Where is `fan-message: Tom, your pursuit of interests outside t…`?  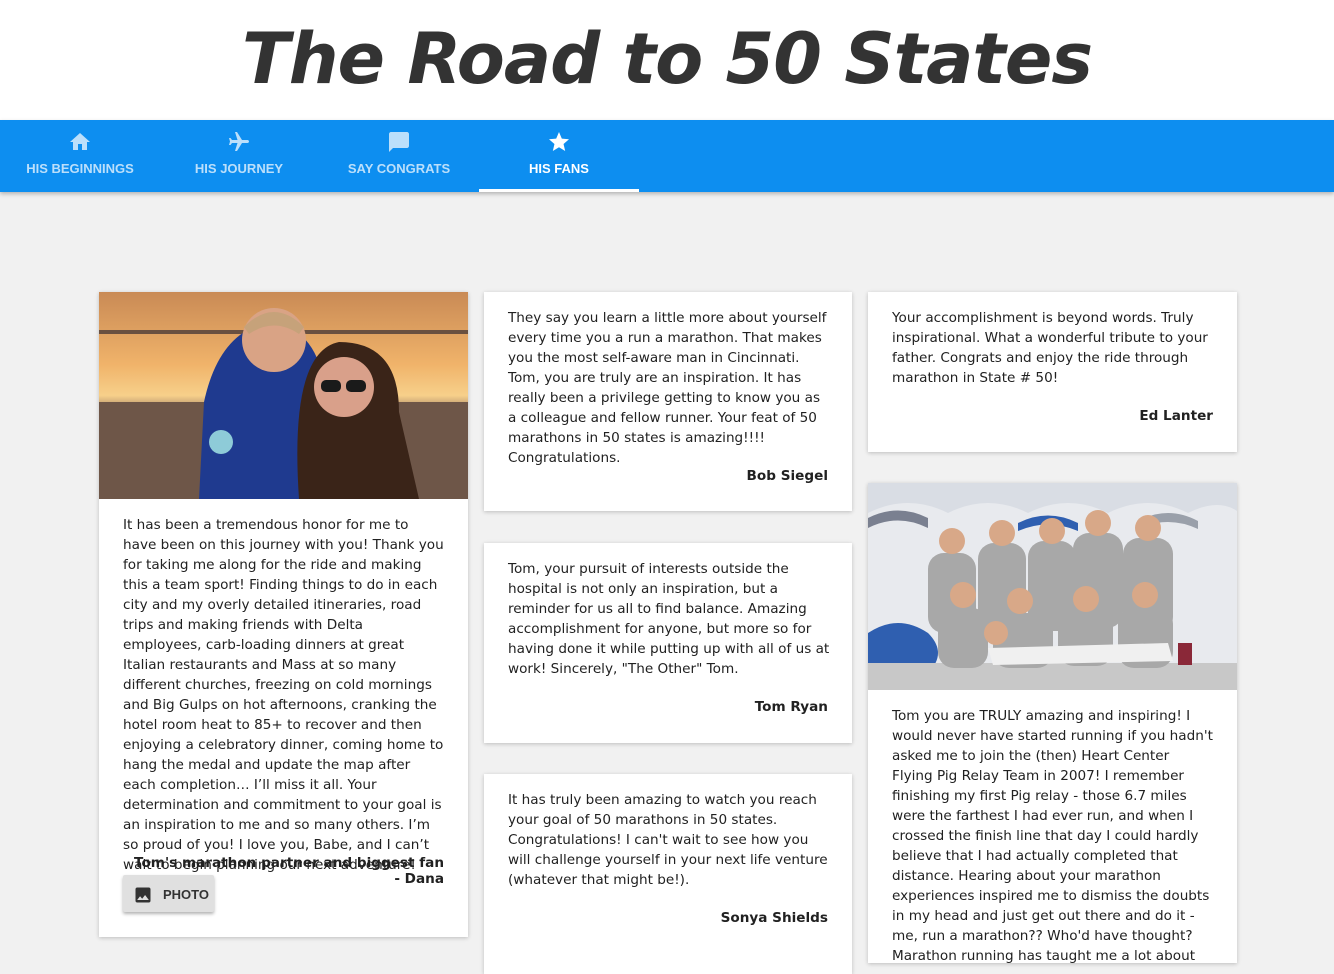 fan-message: Tom, your pursuit of interests outside t… is located at coordinates (669, 619).